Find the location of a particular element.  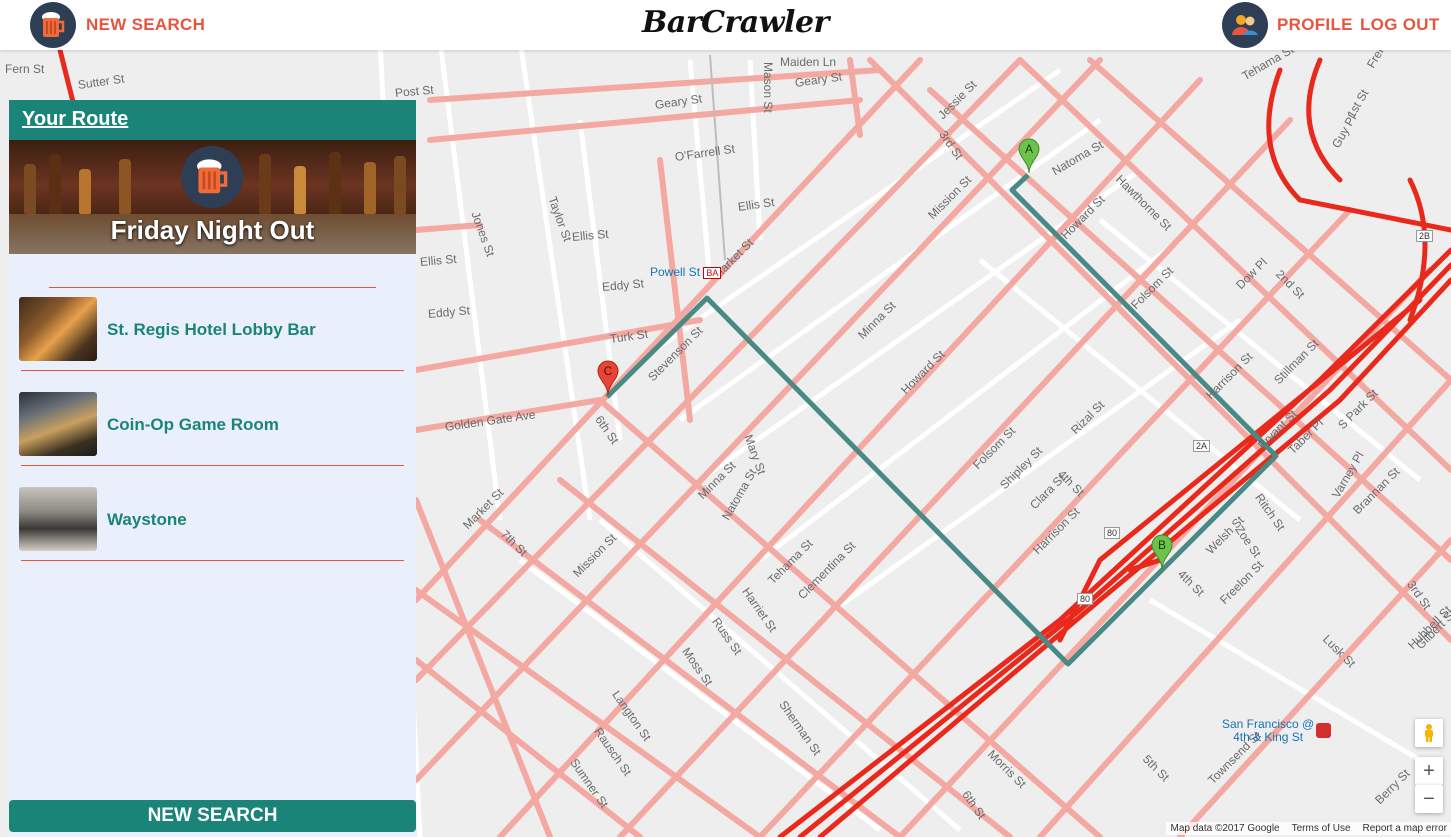

profile-users-icon is located at coordinates (1245, 25).